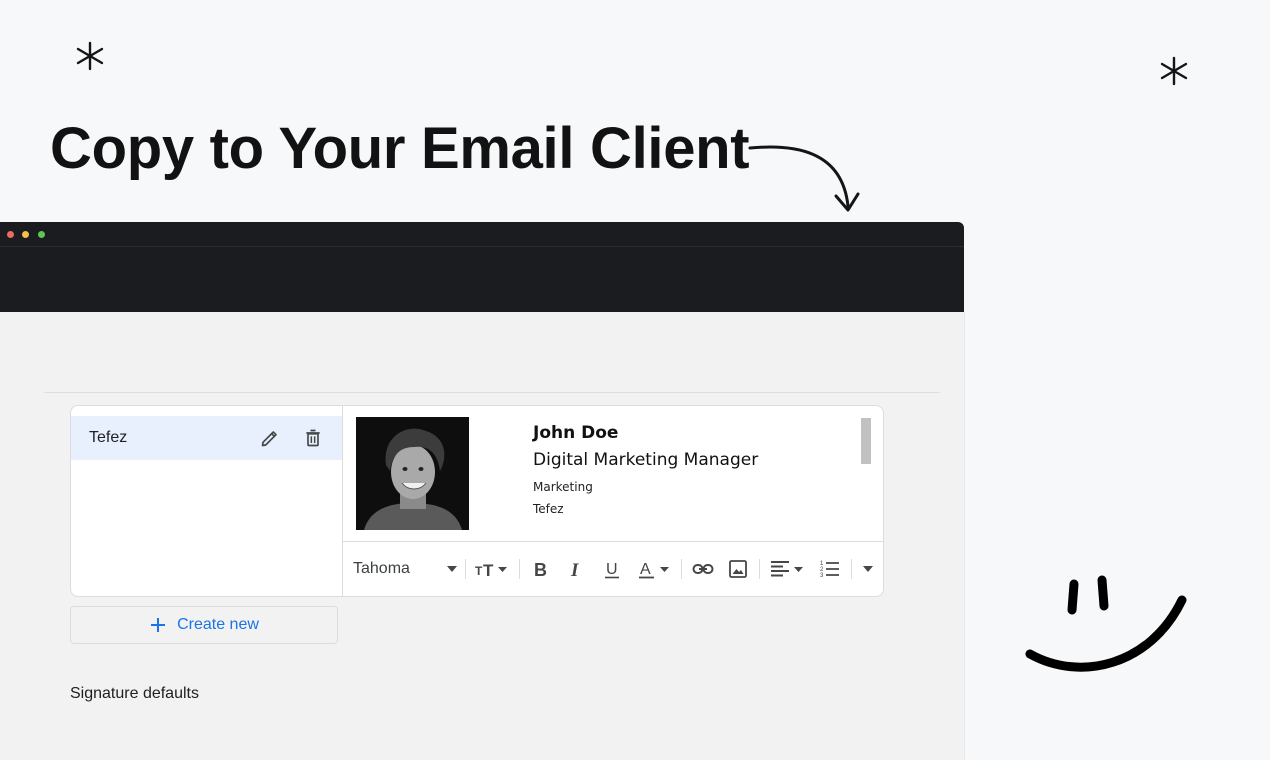  Describe the element at coordinates (134, 693) in the screenshot. I see `signature-defaults-heading: Signature defaults` at that location.